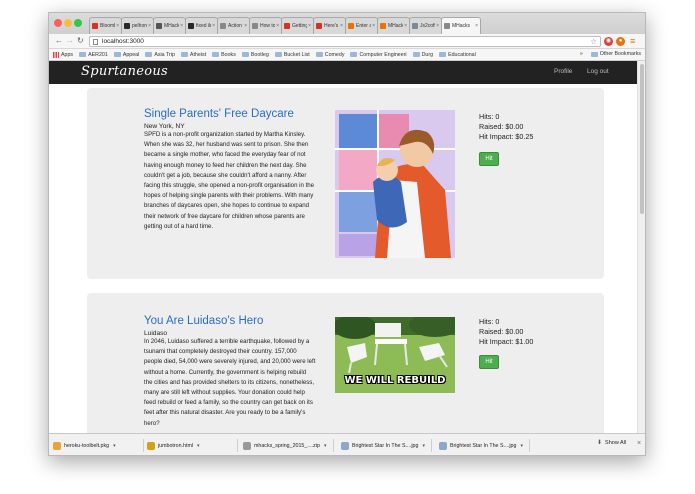  Describe the element at coordinates (58, 23) in the screenshot. I see `close-window-button` at that location.